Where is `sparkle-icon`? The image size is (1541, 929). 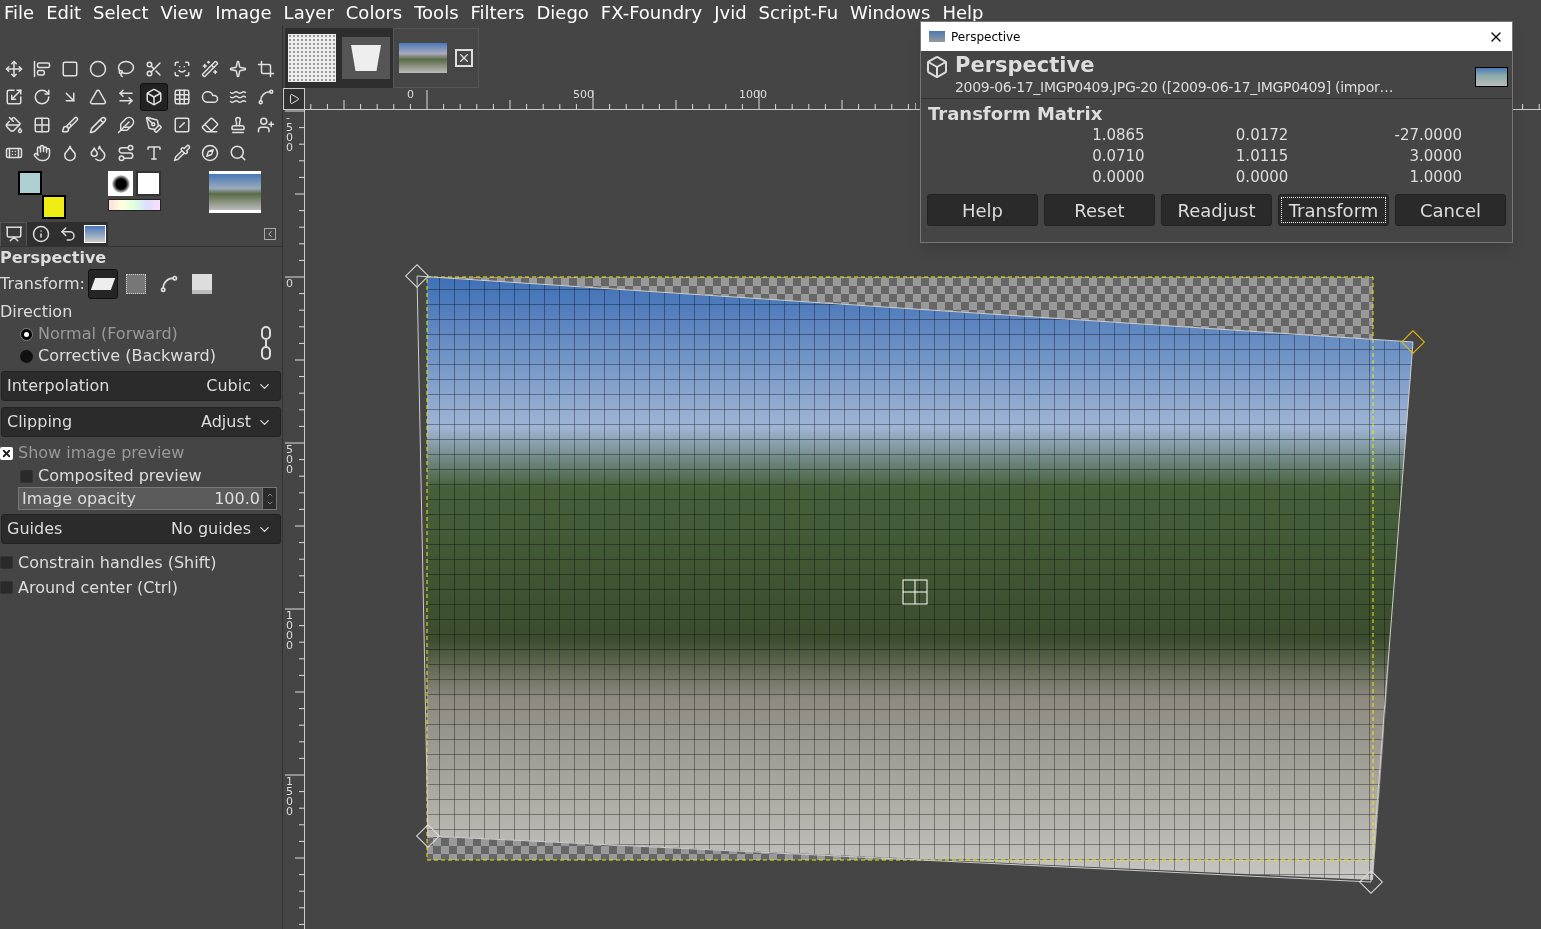
sparkle-icon is located at coordinates (238, 69).